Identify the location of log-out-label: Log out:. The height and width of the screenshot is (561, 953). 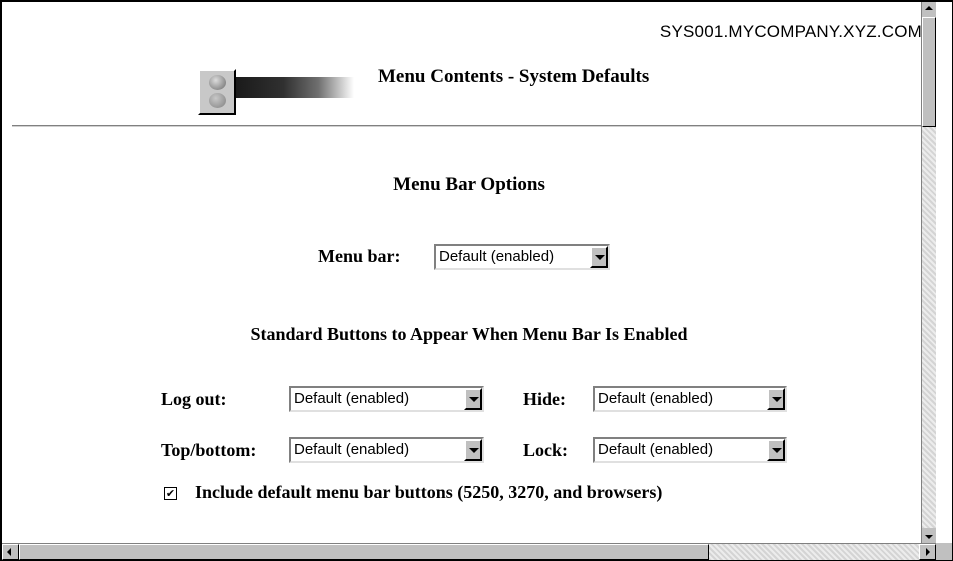
(194, 399).